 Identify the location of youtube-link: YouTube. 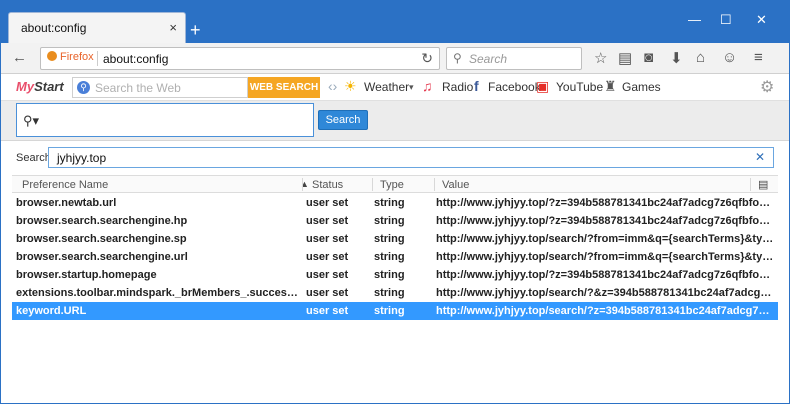
(579, 87).